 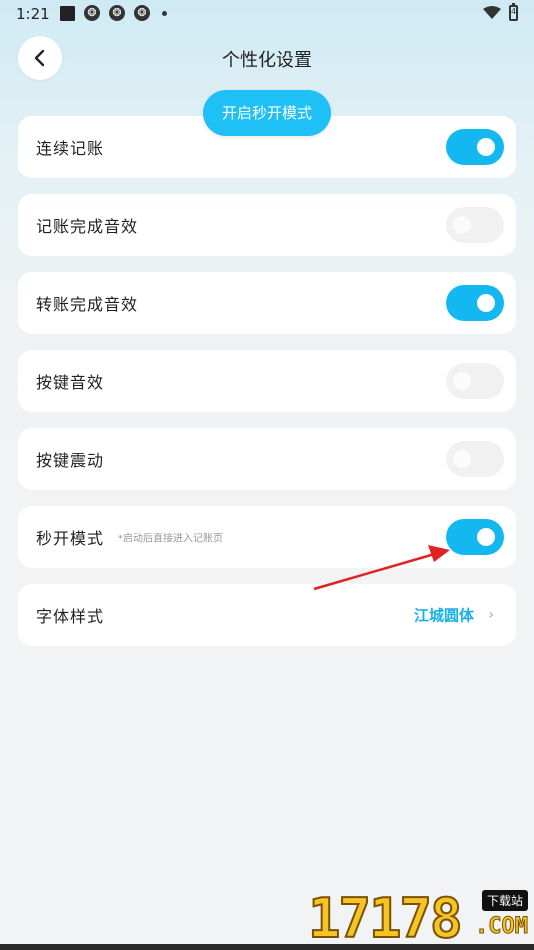 What do you see at coordinates (475, 147) in the screenshot?
I see `continuous-entry-toggle` at bounding box center [475, 147].